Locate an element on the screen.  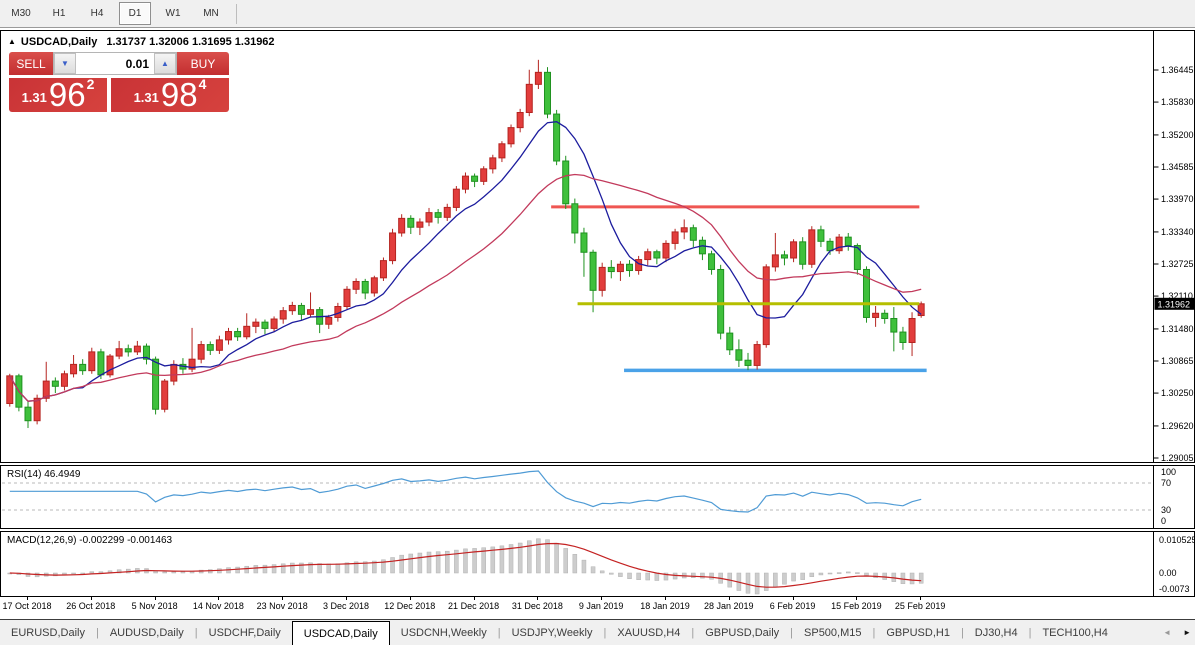
macd-label: MACD(12,26,9) -0.002299 -0.001463 is located at coordinates (90, 540).